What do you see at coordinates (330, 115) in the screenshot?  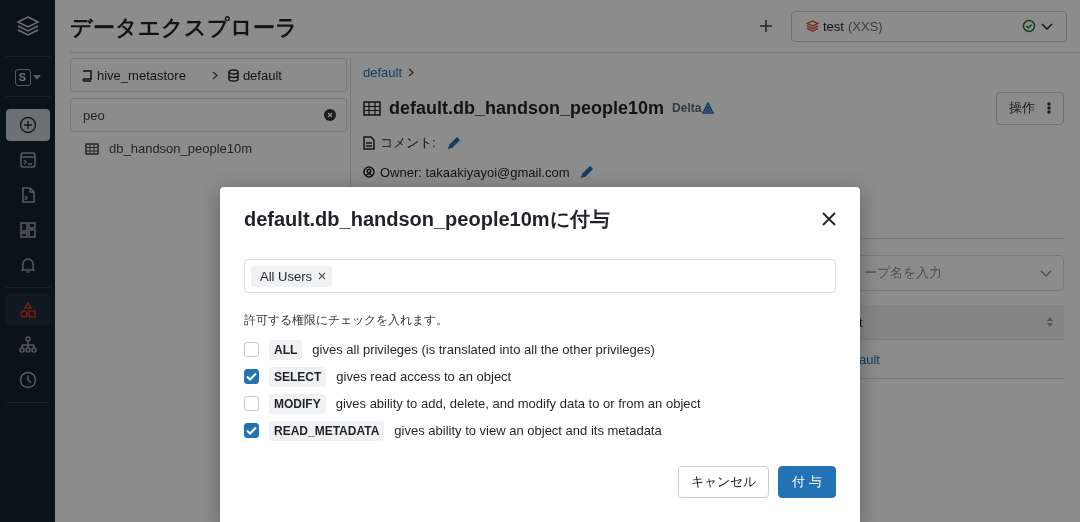 I see `clear-icon` at bounding box center [330, 115].